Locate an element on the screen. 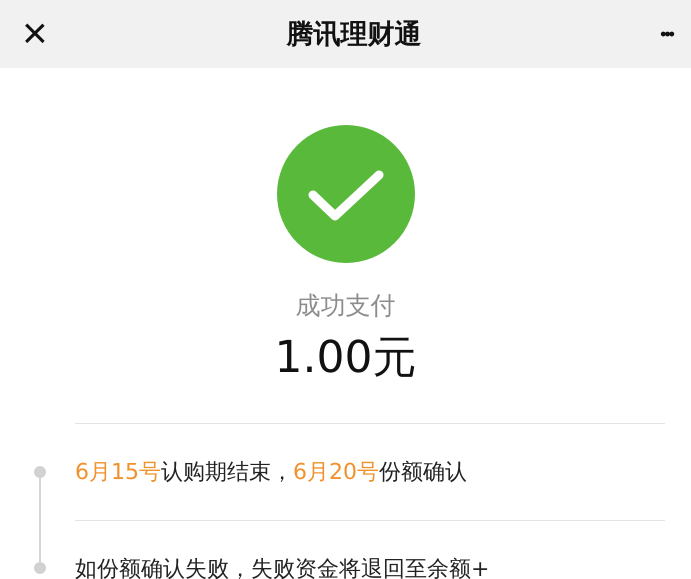  payment-status: 成功支付 is located at coordinates (346, 306).